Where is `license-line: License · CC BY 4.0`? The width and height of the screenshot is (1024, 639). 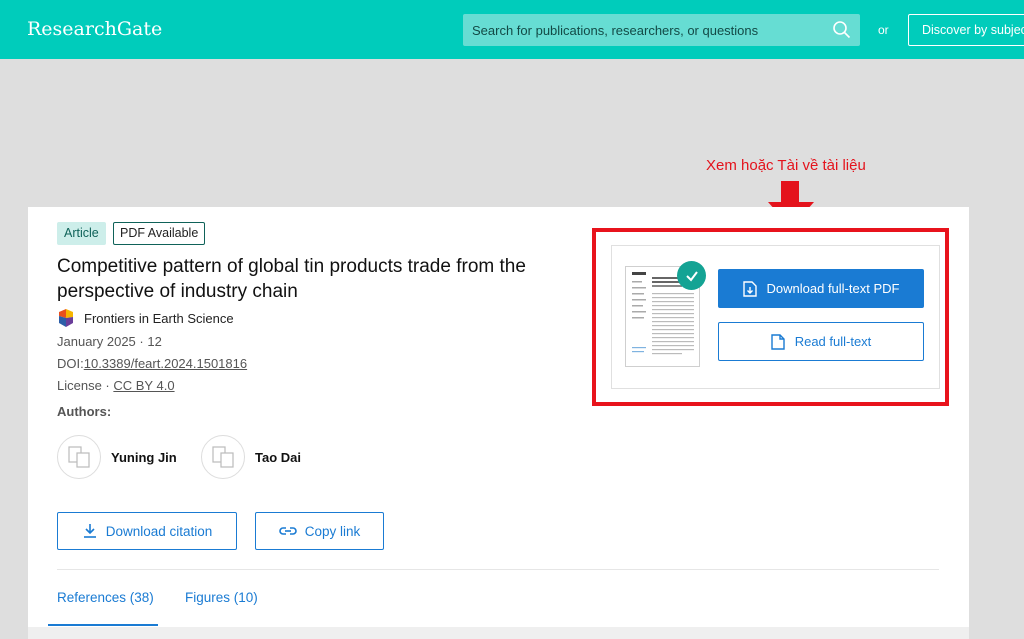
license-line: License · CC BY 4.0 is located at coordinates (116, 385).